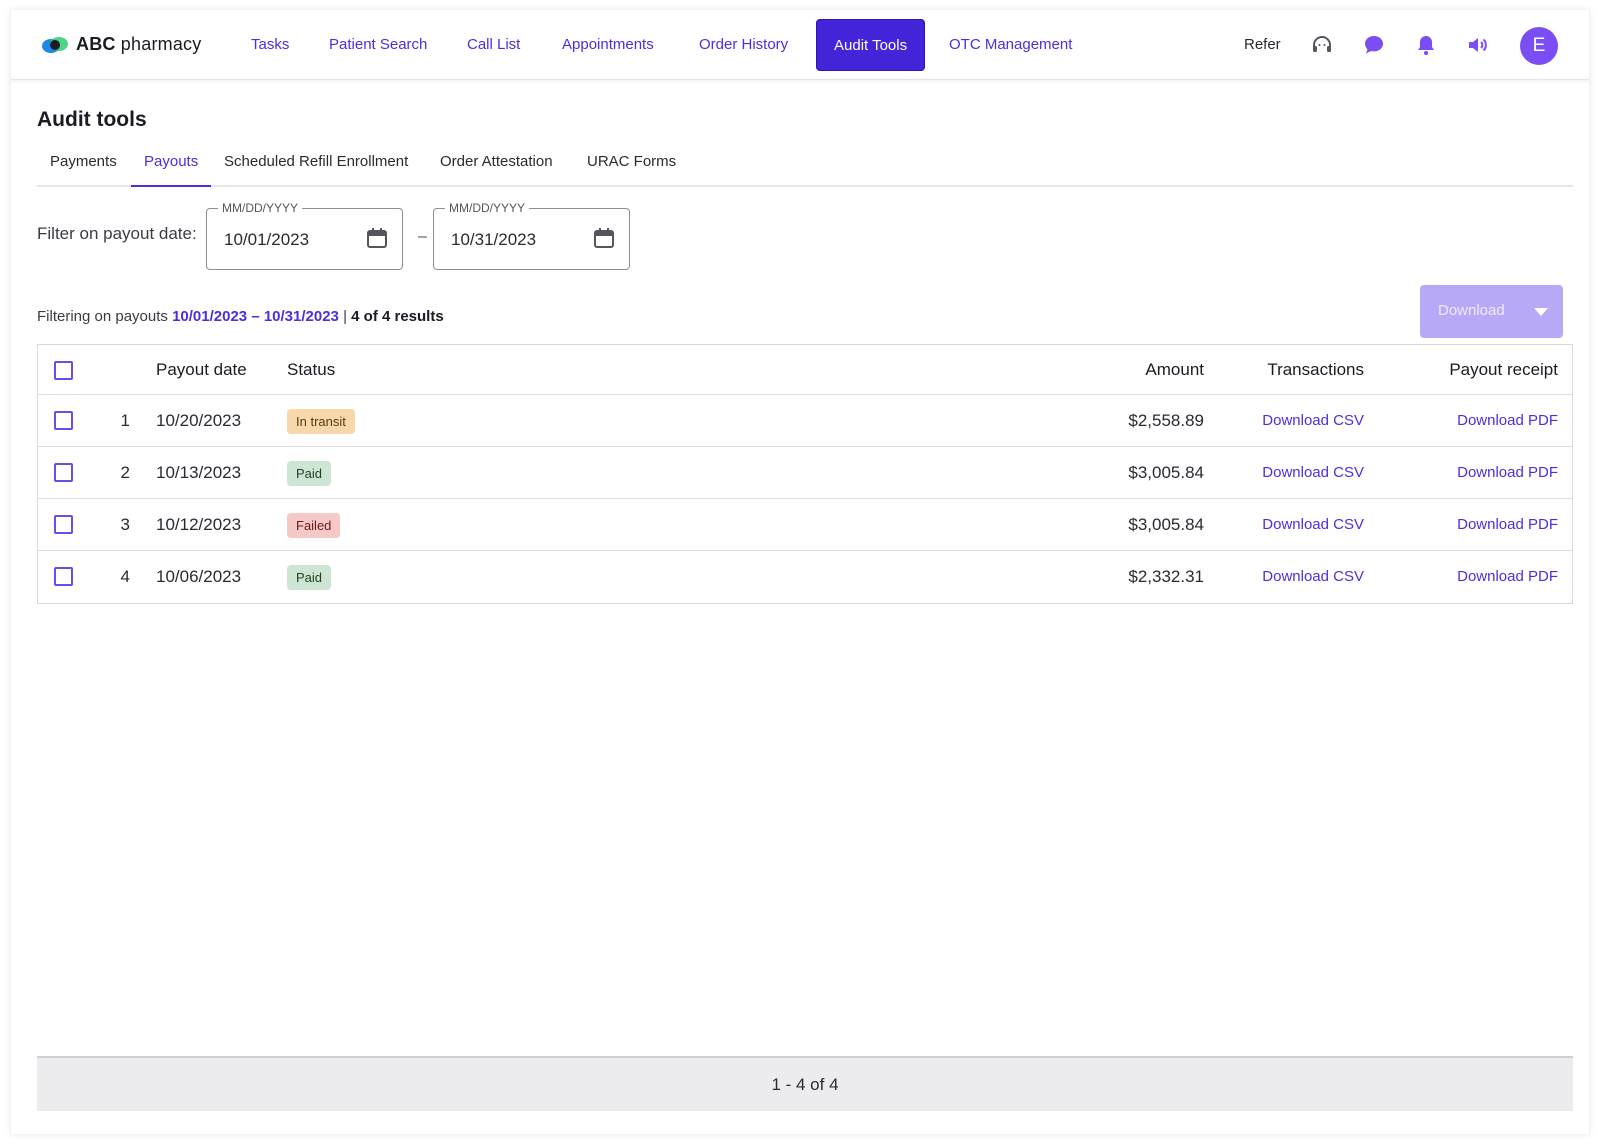 This screenshot has height=1144, width=1600. Describe the element at coordinates (1166, 420) in the screenshot. I see `payout-amount: $2,558.89` at that location.